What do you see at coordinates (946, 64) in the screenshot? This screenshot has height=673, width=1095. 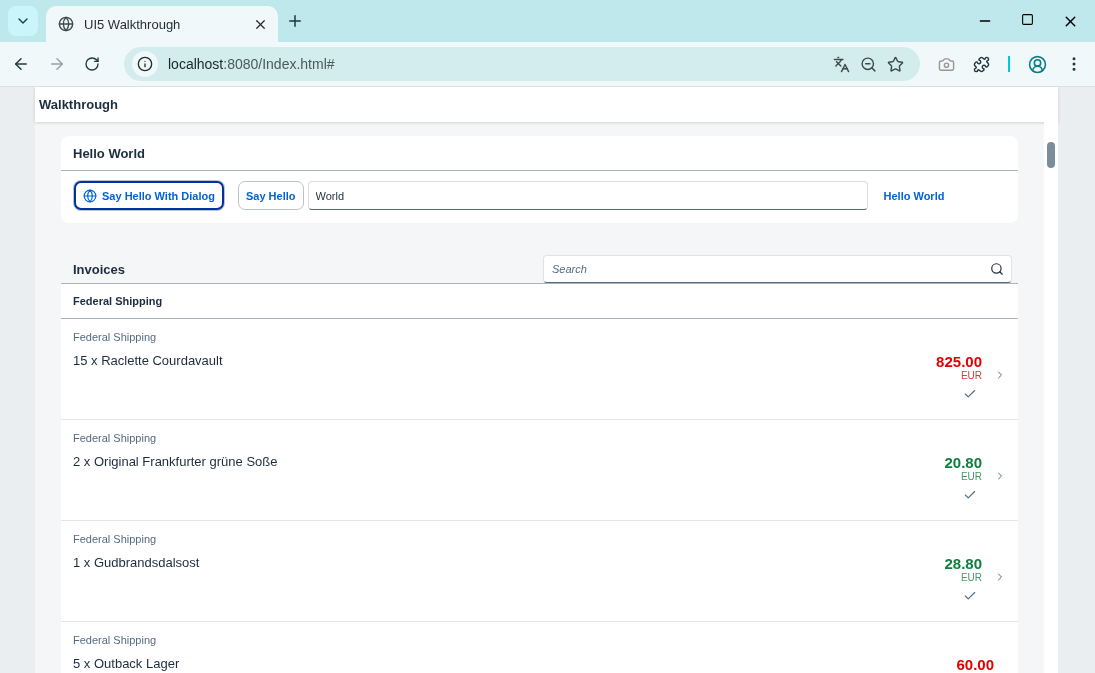 I see `camera-icon` at bounding box center [946, 64].